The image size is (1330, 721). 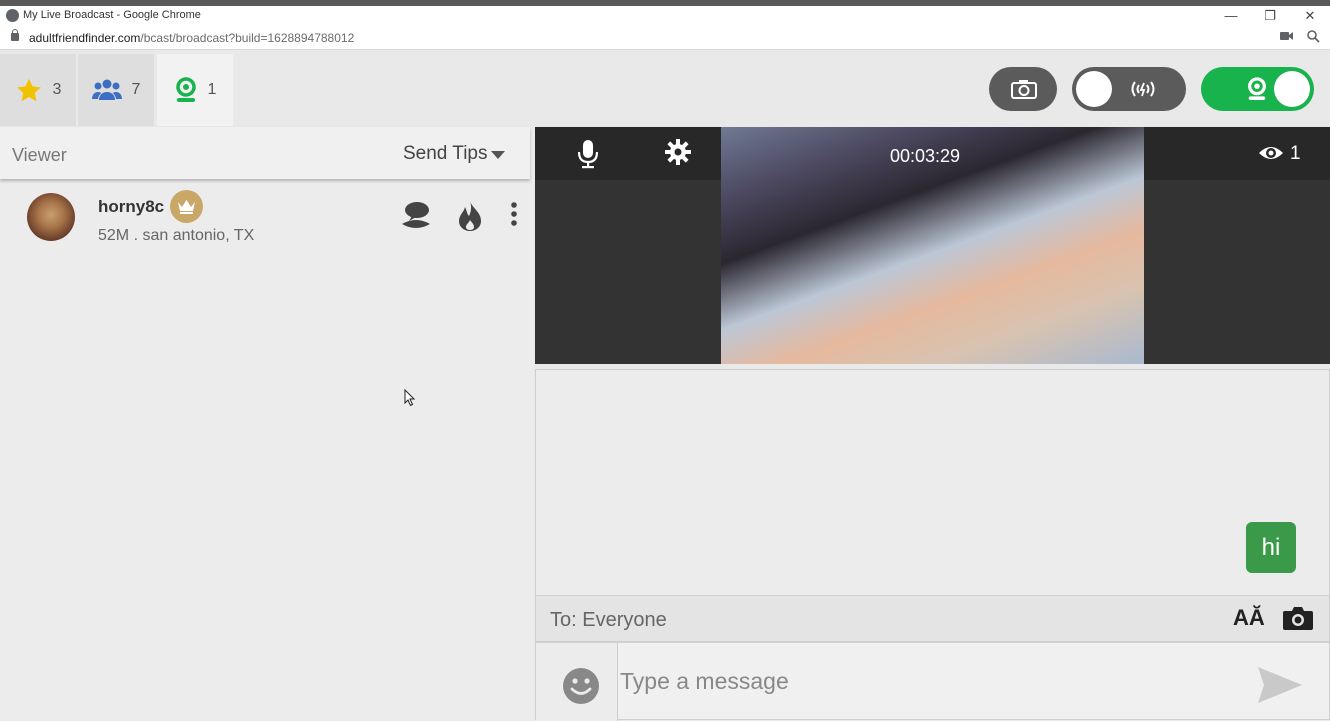 What do you see at coordinates (57, 89) in the screenshot?
I see `favorites-count: 3` at bounding box center [57, 89].